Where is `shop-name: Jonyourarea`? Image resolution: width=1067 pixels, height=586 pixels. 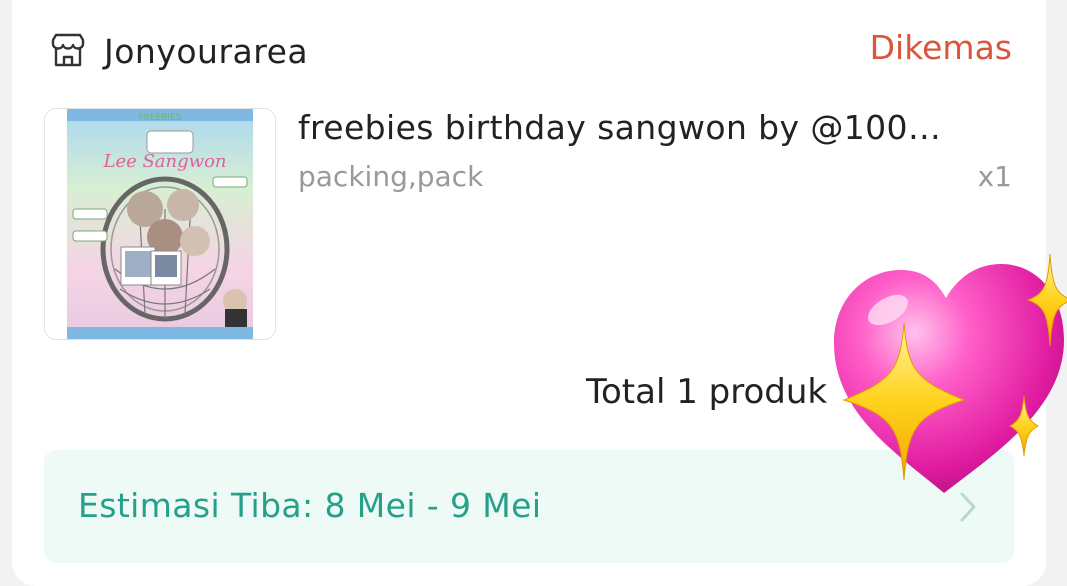
shop-name: Jonyourarea is located at coordinates (206, 51).